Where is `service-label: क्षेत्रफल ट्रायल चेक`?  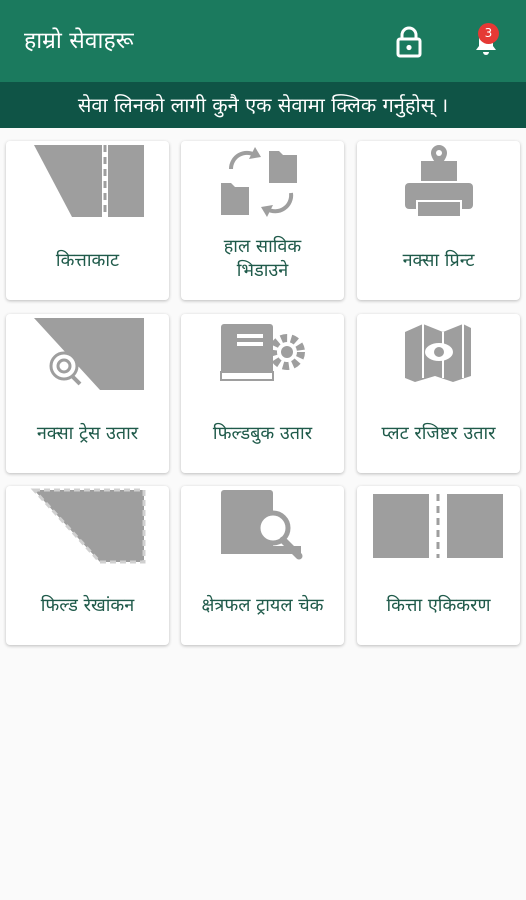 service-label: क्षेत्रफल ट्रायल चेक is located at coordinates (262, 605).